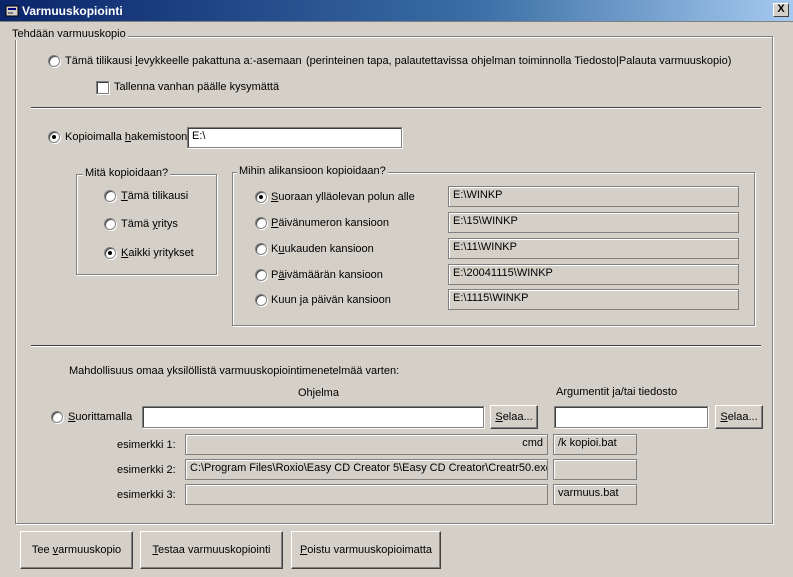 The width and height of the screenshot is (793, 577). I want to click on args-input, so click(631, 417).